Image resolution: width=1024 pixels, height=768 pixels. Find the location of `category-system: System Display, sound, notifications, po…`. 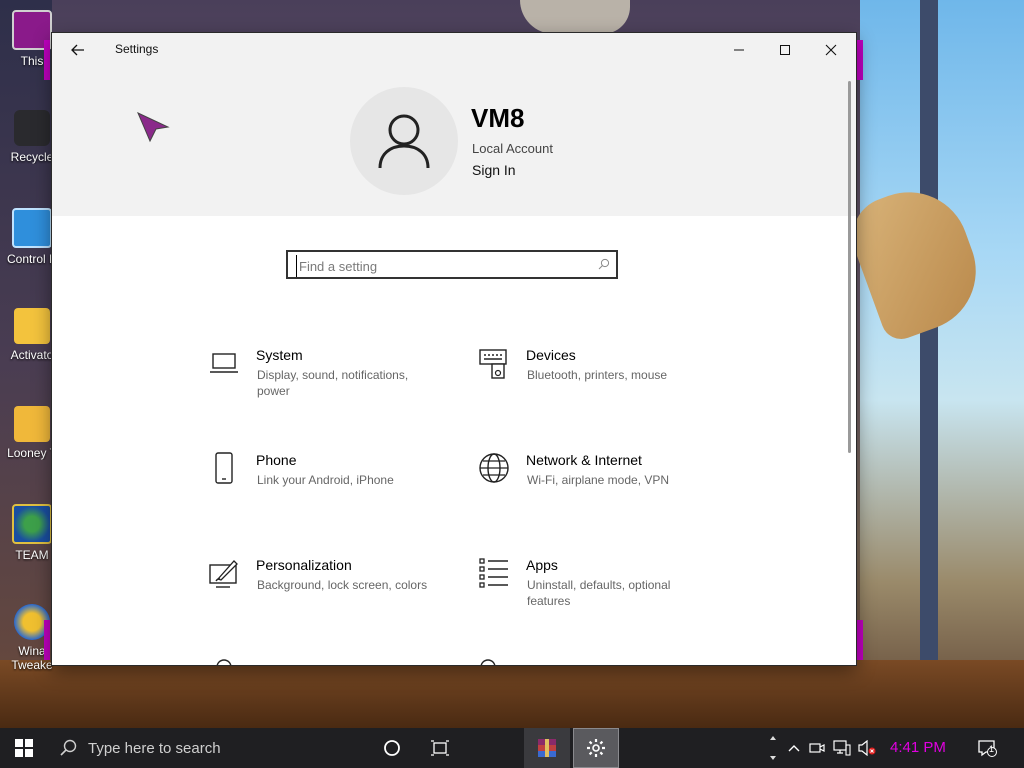

category-system: System Display, sound, notifications, po… is located at coordinates (333, 382).